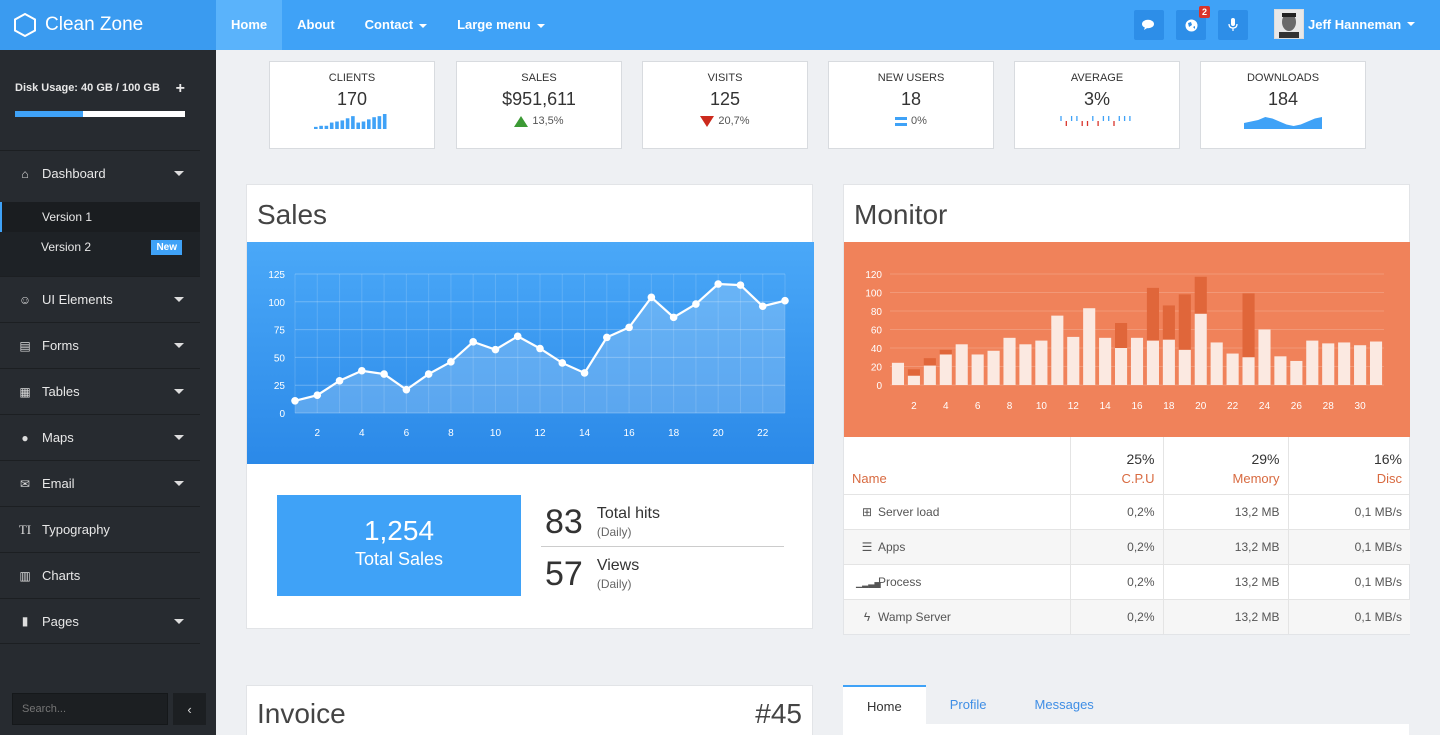  I want to click on plus-icon: +, so click(180, 89).